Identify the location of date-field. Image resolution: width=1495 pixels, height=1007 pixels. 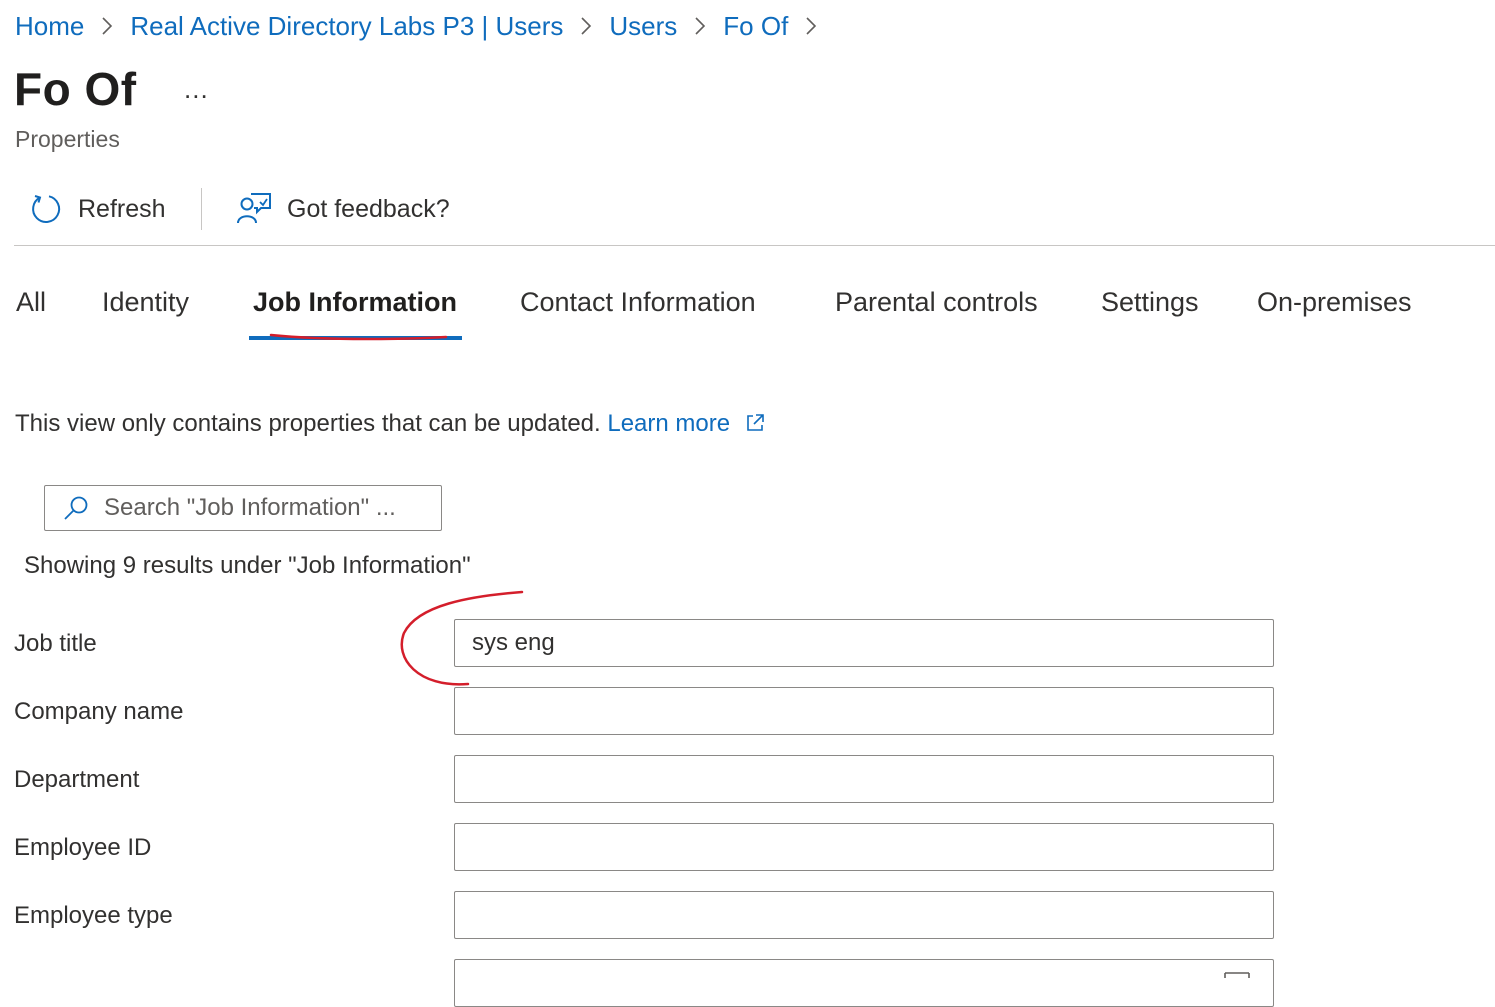
(864, 983).